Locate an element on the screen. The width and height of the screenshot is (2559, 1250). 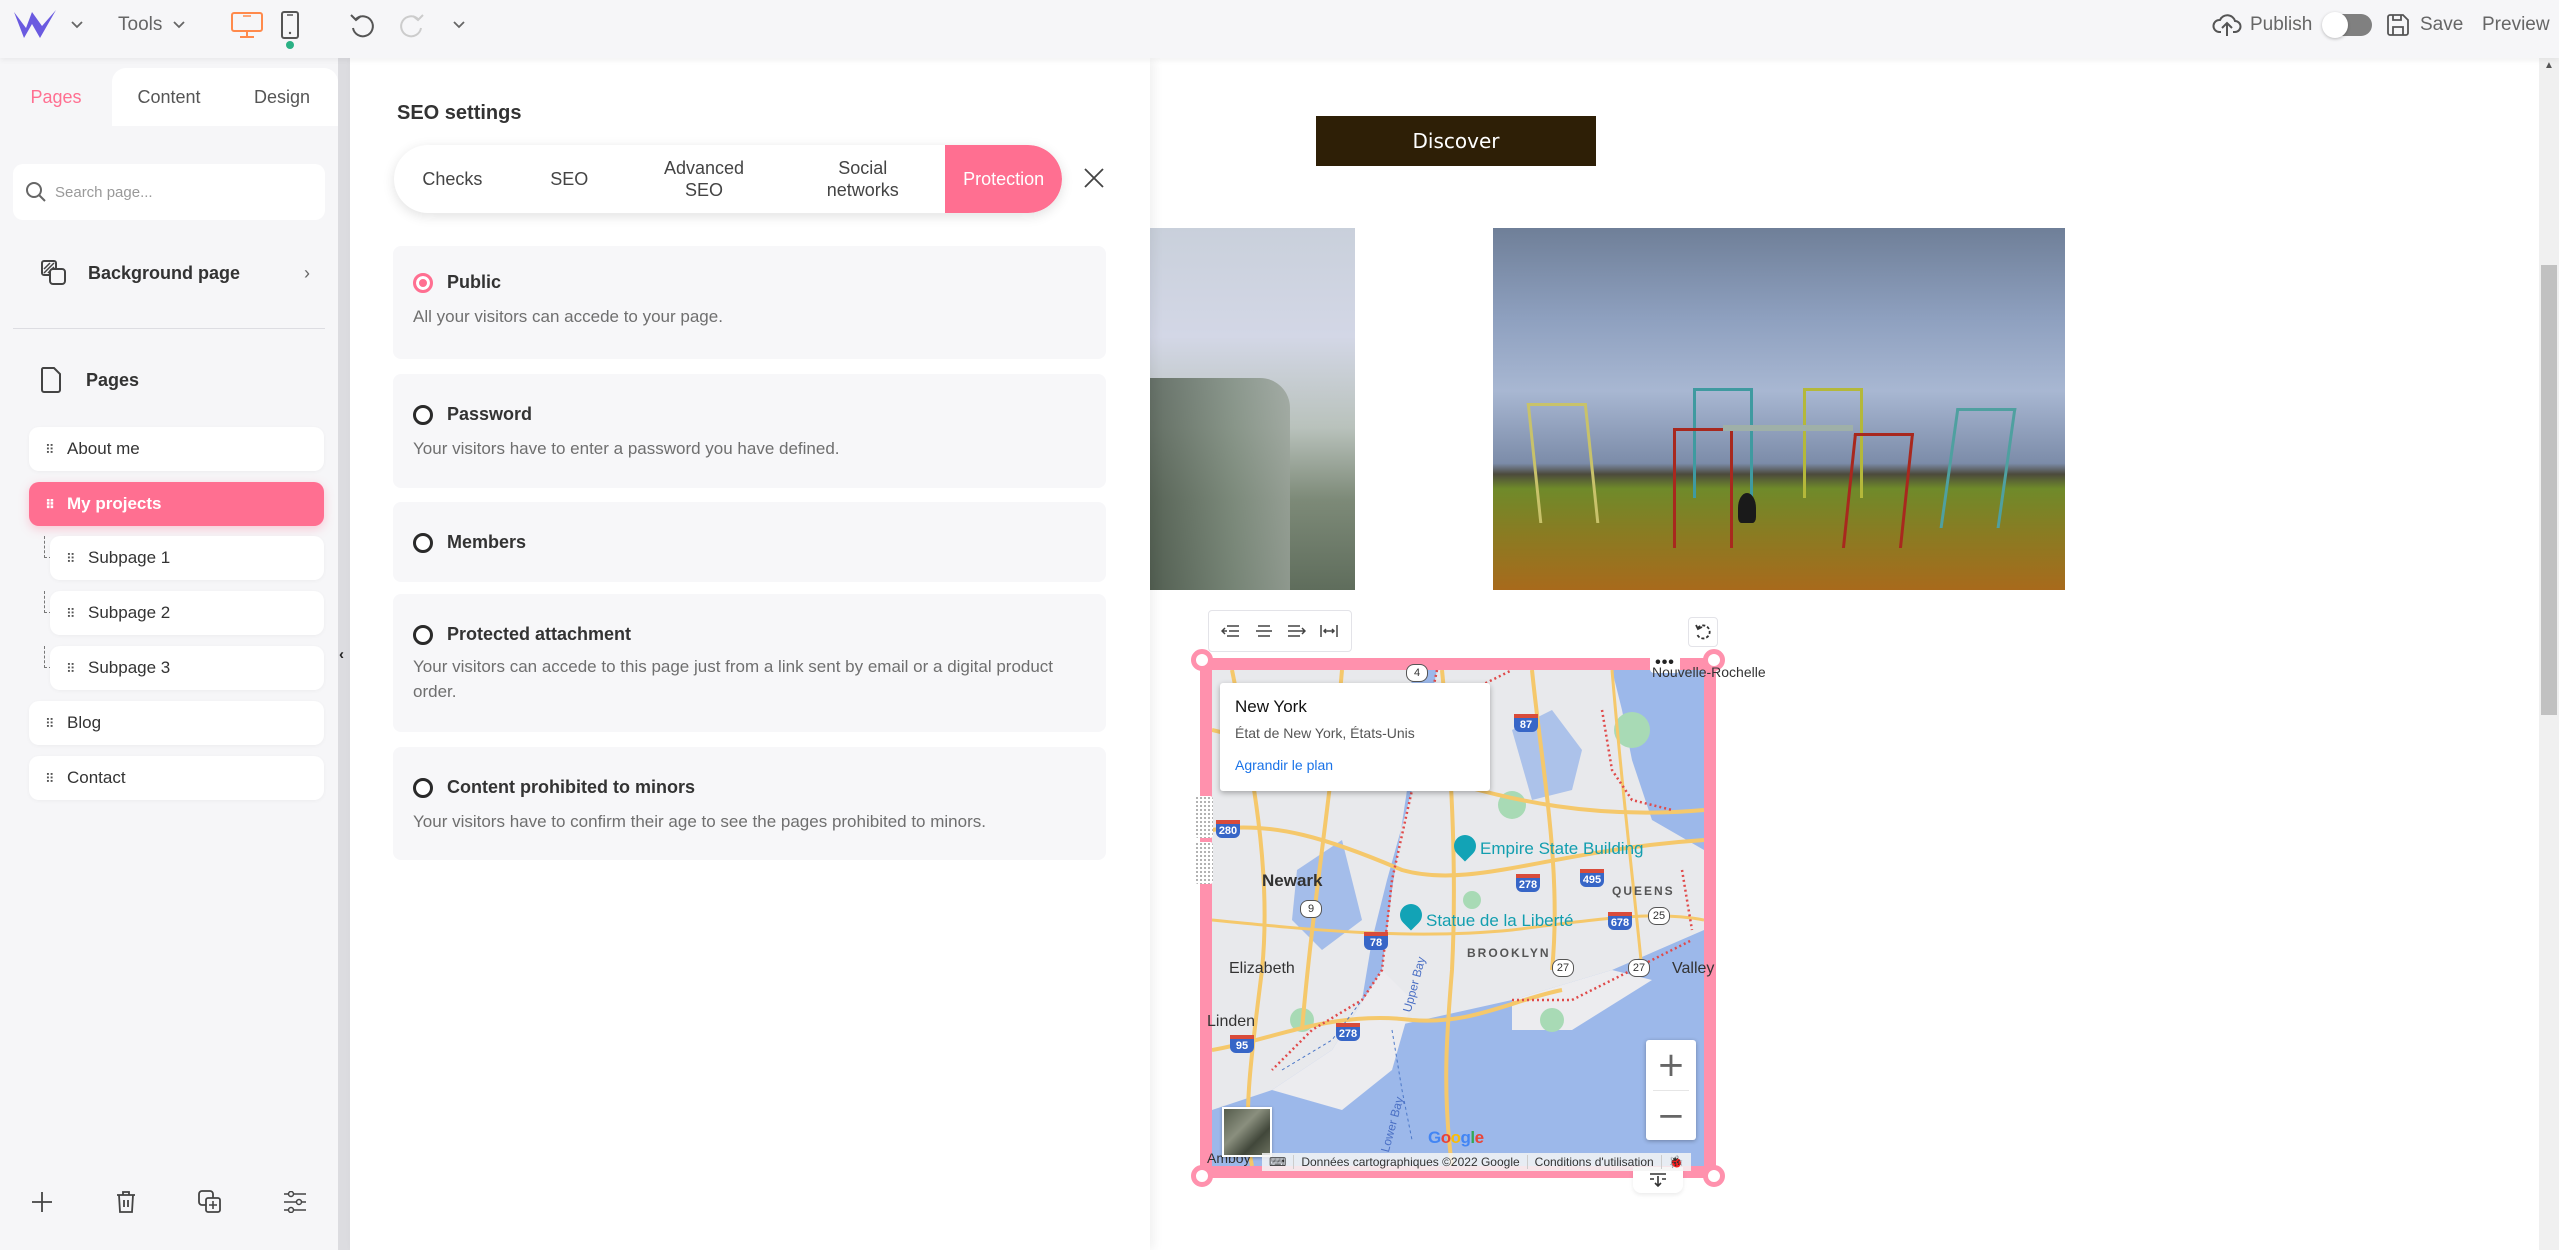
route-shield: 9 is located at coordinates (1311, 909).